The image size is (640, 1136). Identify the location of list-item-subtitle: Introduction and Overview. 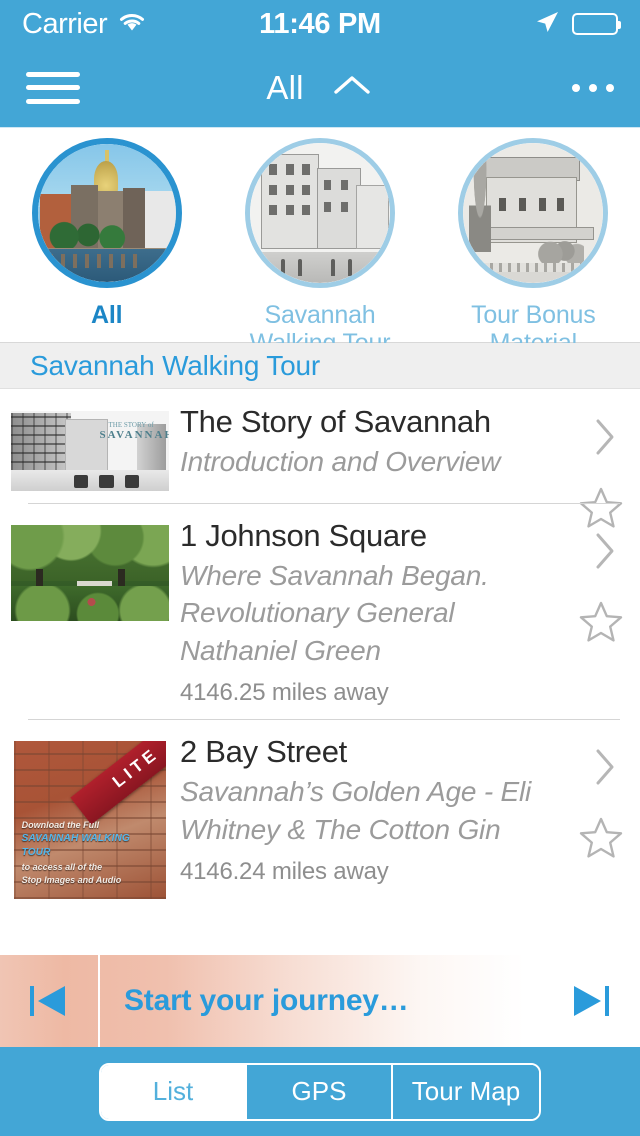
(340, 461).